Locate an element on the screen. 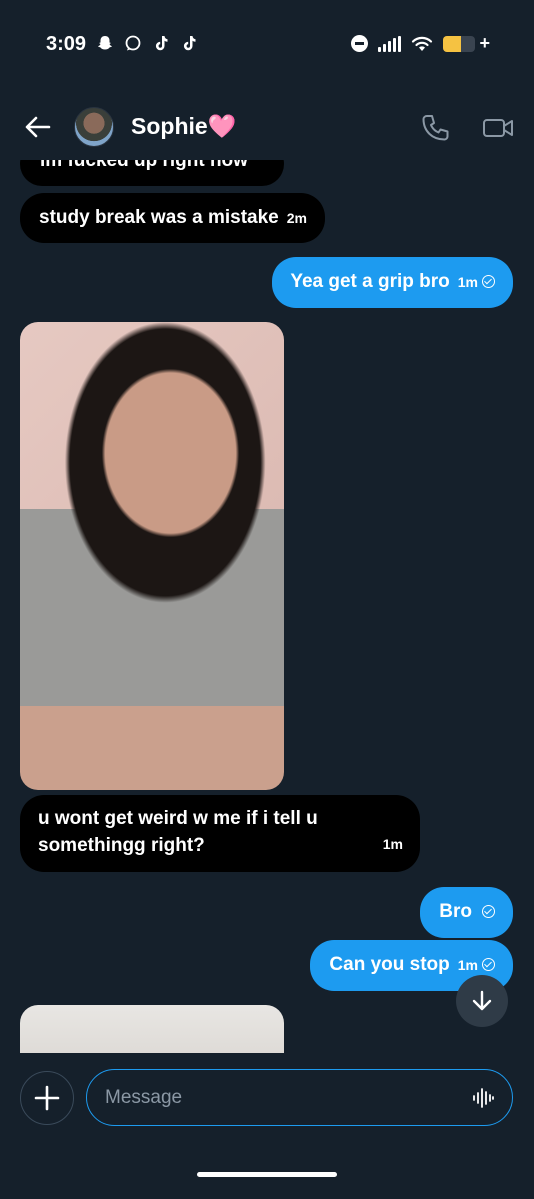 The height and width of the screenshot is (1199, 534). message-text-line-2: somethingg right? is located at coordinates (121, 845).